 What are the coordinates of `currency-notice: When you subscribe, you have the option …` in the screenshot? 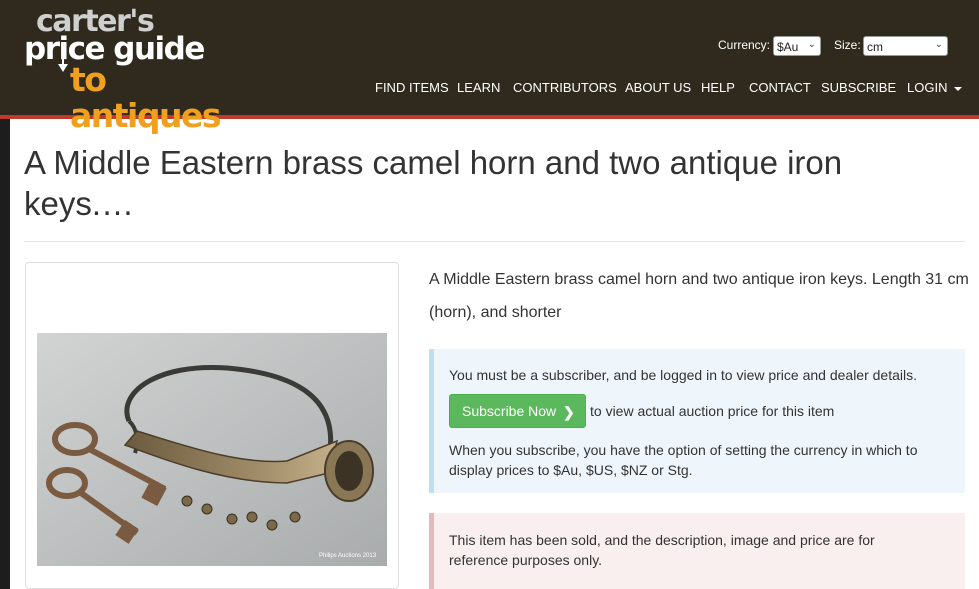 It's located at (683, 460).